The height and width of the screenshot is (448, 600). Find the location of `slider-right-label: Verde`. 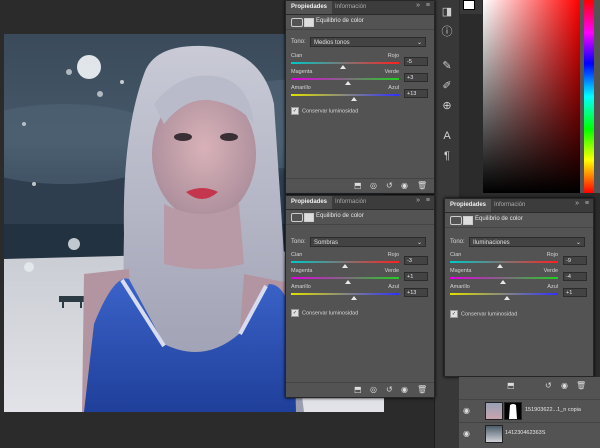

slider-right-label: Verde is located at coordinates (550, 271).